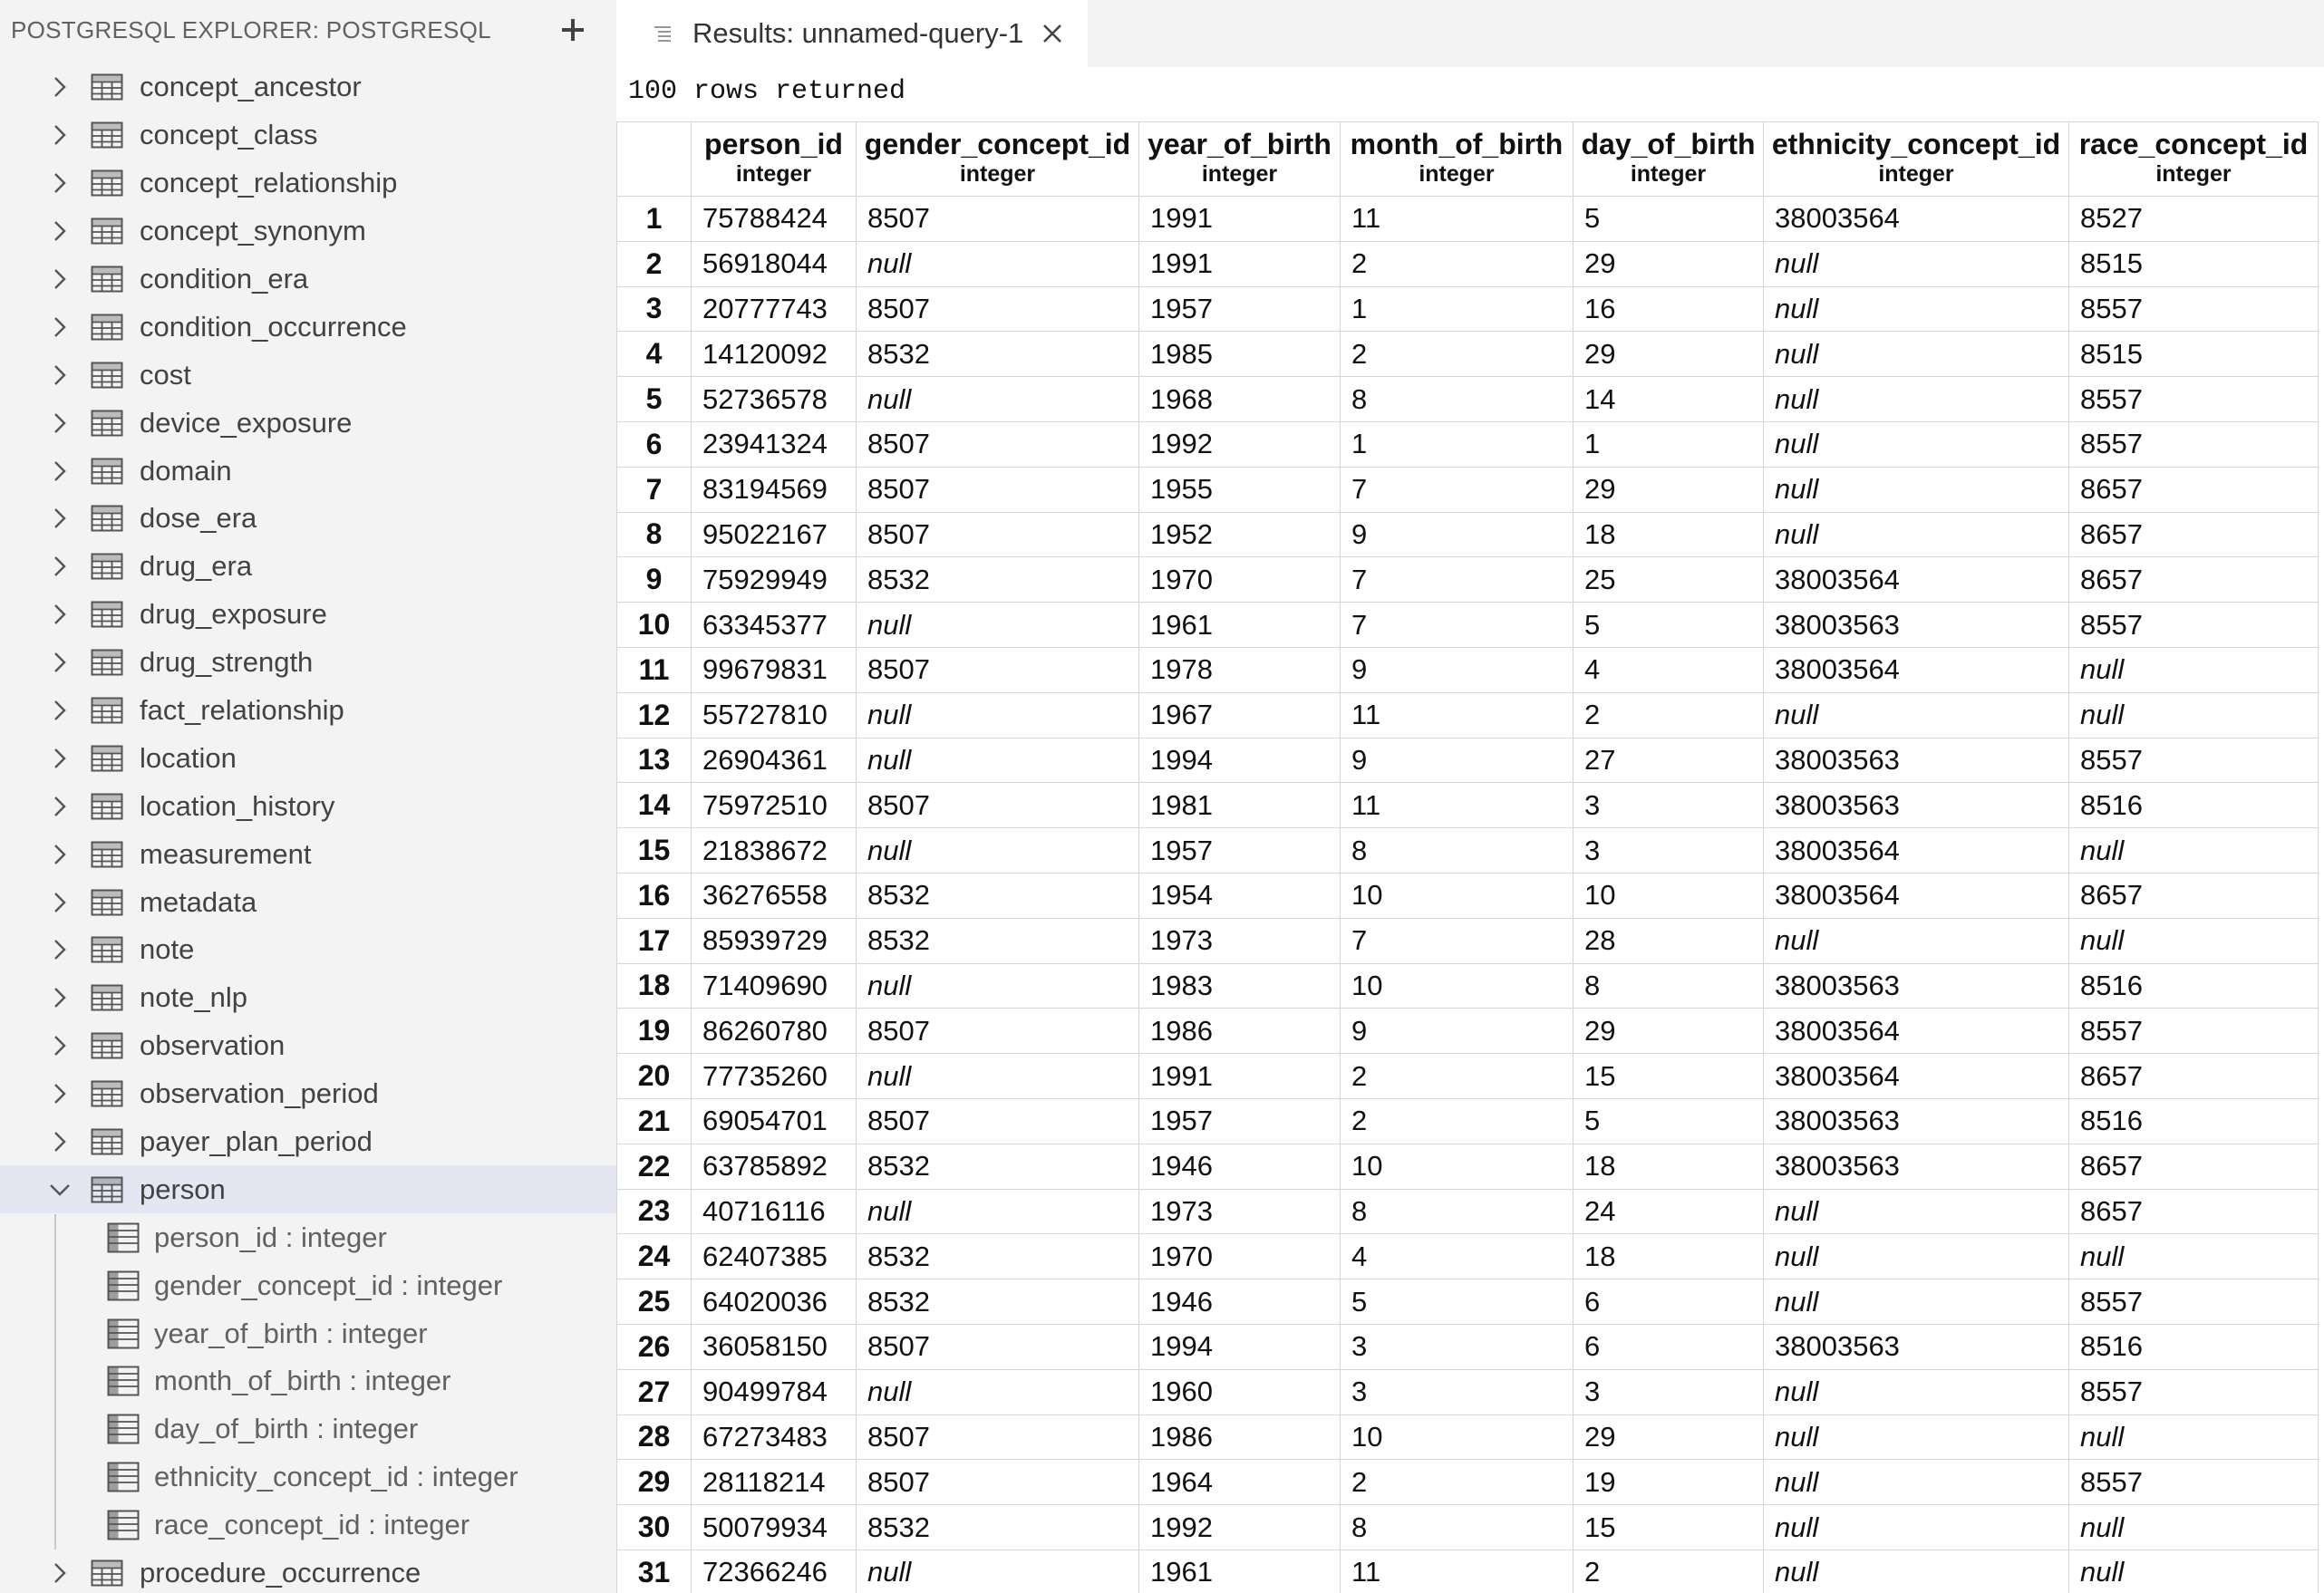 The height and width of the screenshot is (1593, 2324). I want to click on close-icon, so click(1052, 33).